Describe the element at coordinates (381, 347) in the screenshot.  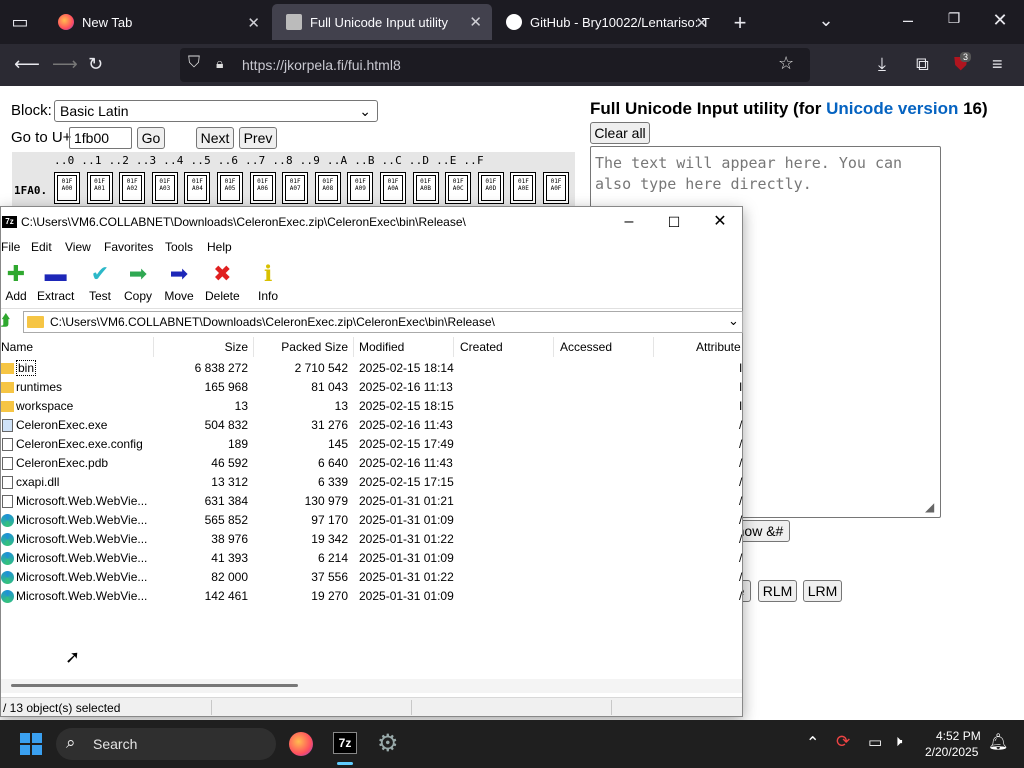
I see `column-header-modified: Modified` at that location.